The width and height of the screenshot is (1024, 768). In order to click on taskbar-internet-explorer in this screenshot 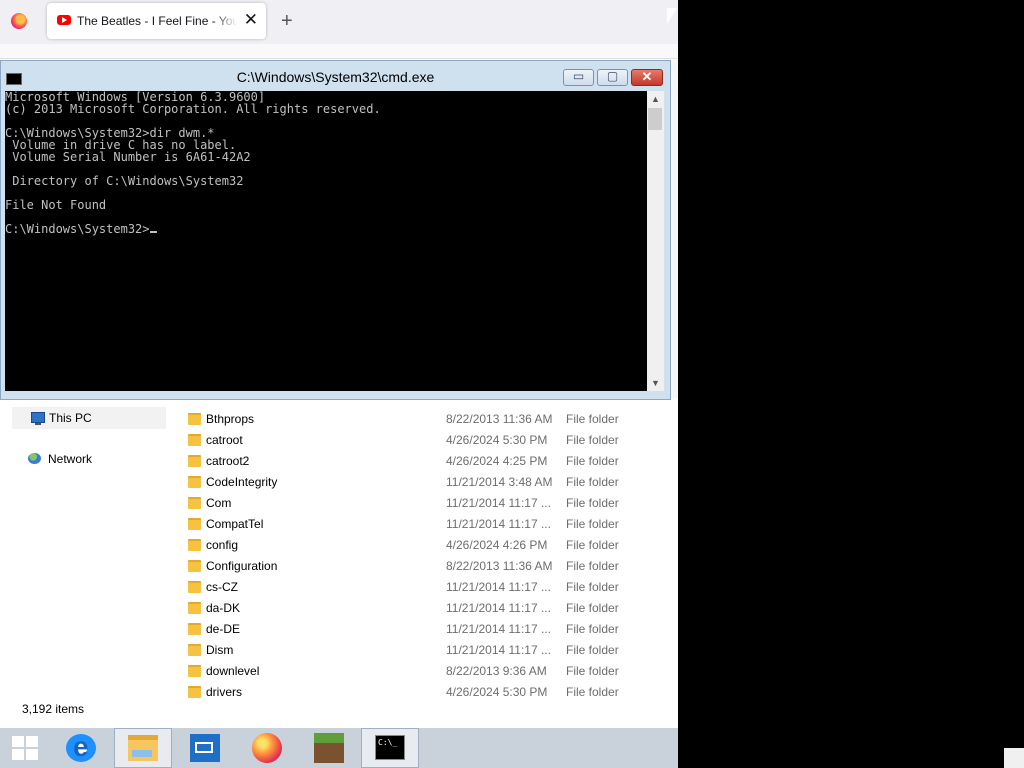, I will do `click(81, 748)`.